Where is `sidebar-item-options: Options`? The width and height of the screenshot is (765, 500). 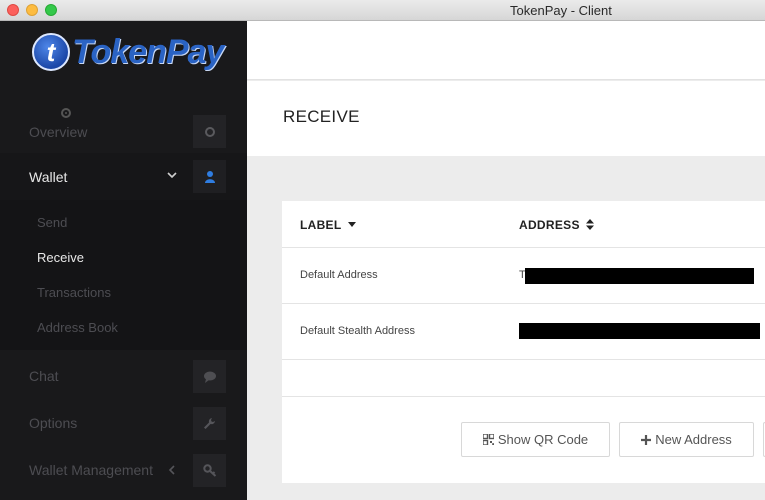
sidebar-item-options: Options is located at coordinates (123, 422).